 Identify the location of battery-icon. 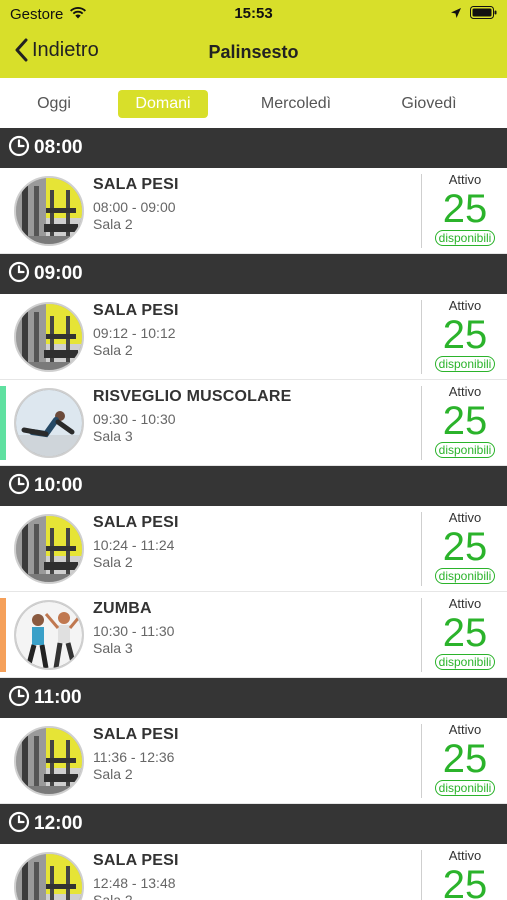
(483, 15).